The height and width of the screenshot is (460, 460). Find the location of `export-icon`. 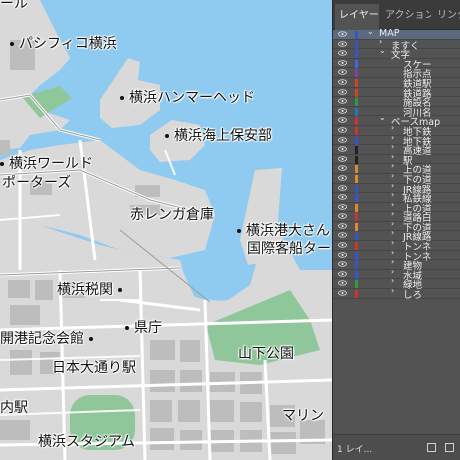

export-icon is located at coordinates (431, 447).